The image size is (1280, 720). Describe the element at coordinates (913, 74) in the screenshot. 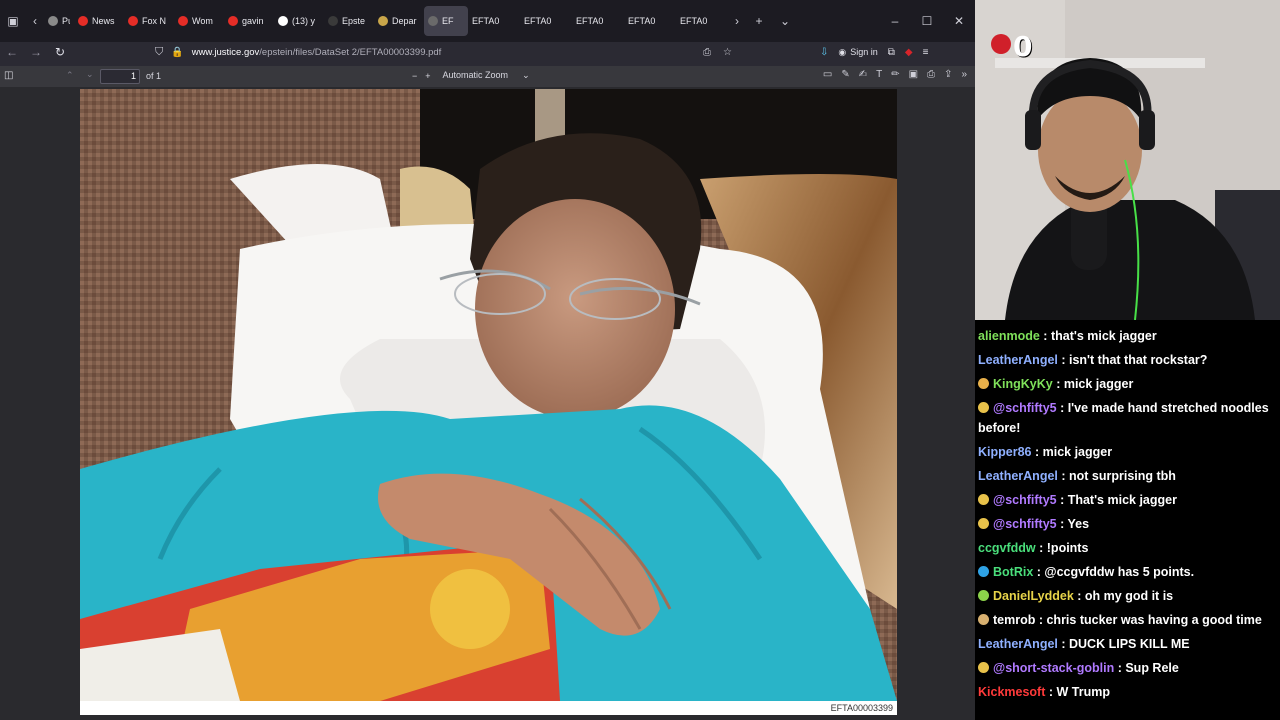

I see `image-icon: ▣` at that location.